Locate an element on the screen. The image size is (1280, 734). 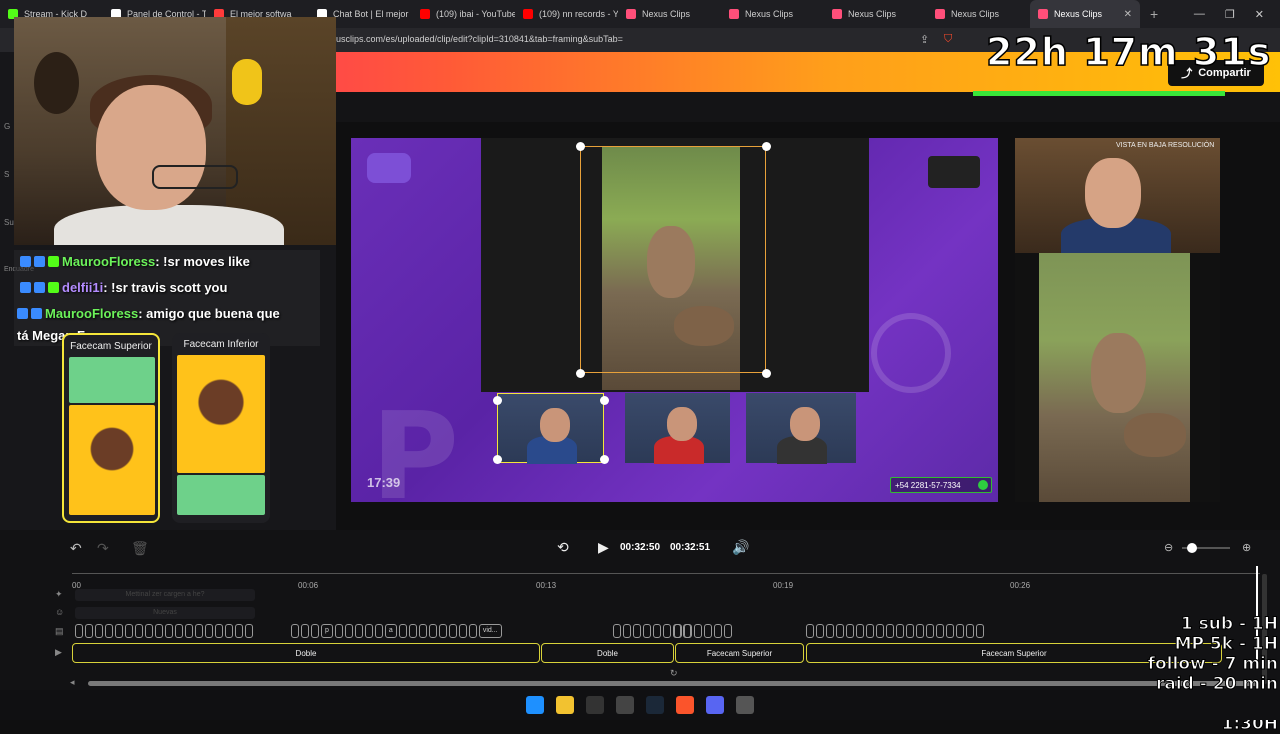
caption-word: p is located at coordinates (327, 631).